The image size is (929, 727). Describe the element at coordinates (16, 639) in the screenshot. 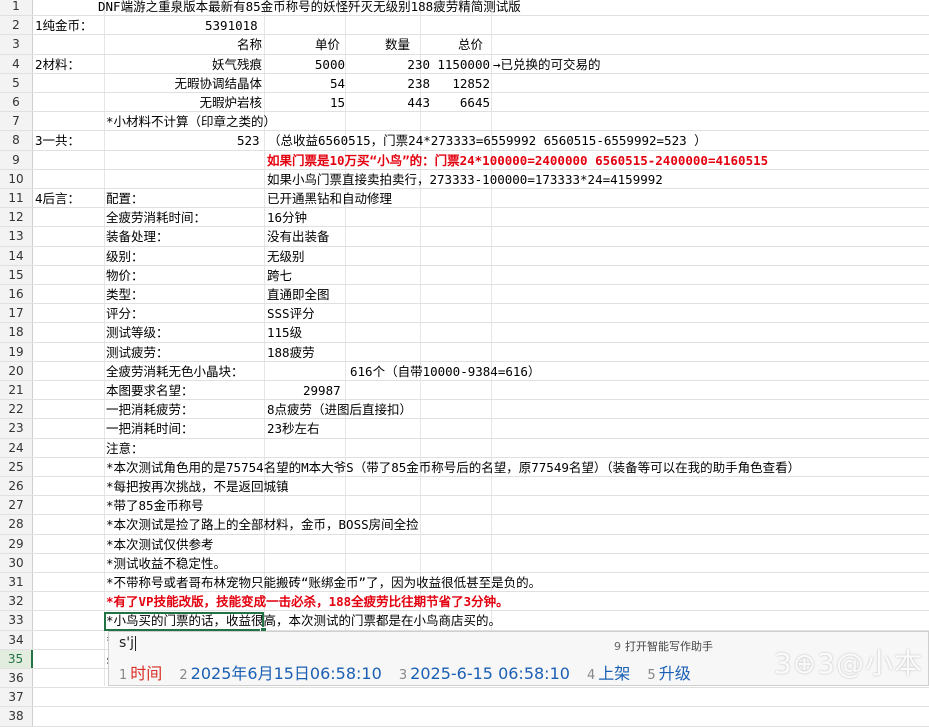

I see `row-number: 34` at that location.